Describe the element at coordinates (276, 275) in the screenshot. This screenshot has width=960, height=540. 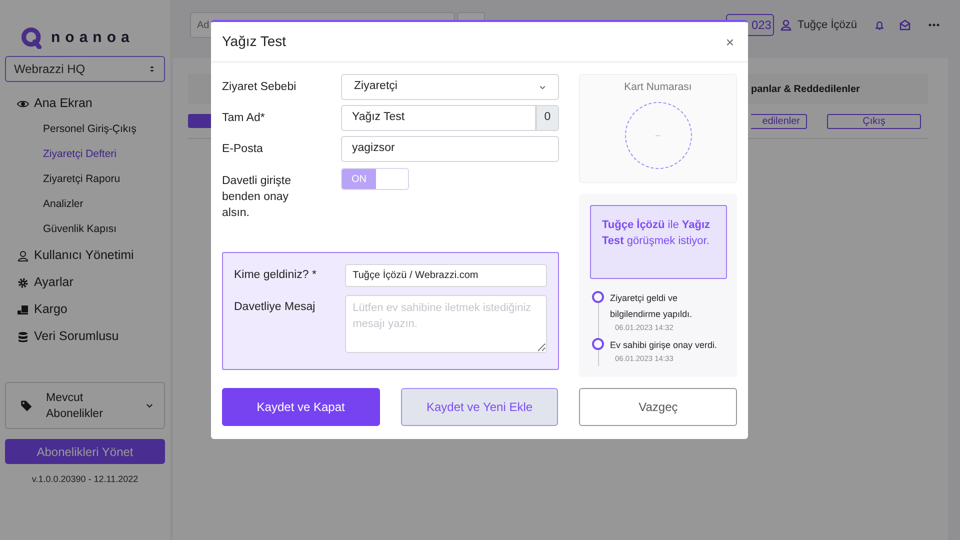
I see `field-label: Kime geldiniz? *` at that location.